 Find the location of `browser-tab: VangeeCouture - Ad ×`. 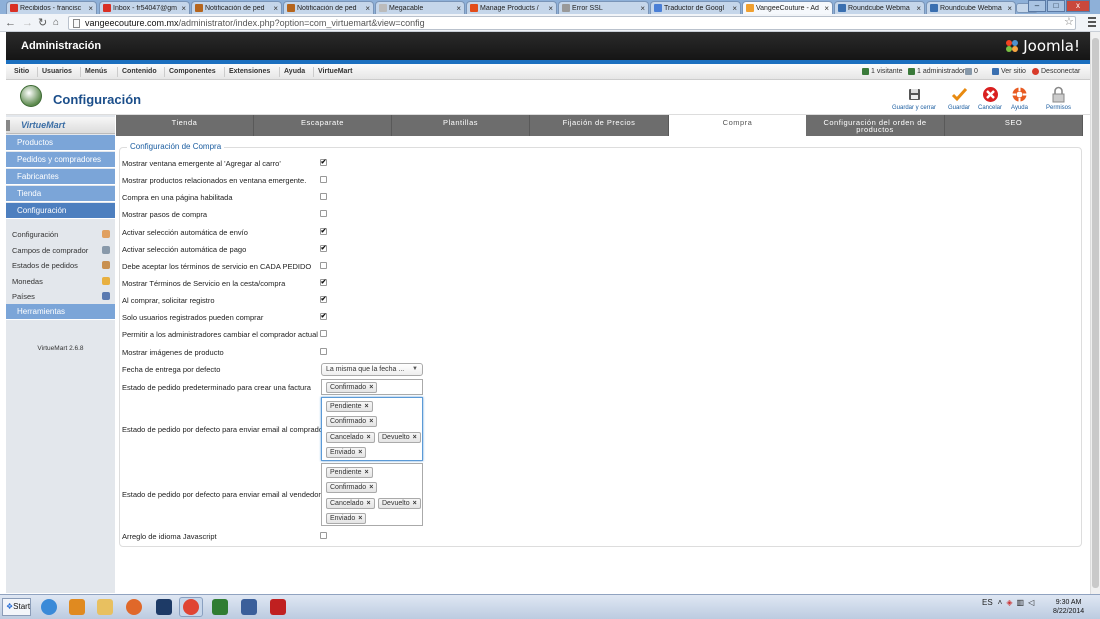

browser-tab: VangeeCouture - Ad × is located at coordinates (787, 7).